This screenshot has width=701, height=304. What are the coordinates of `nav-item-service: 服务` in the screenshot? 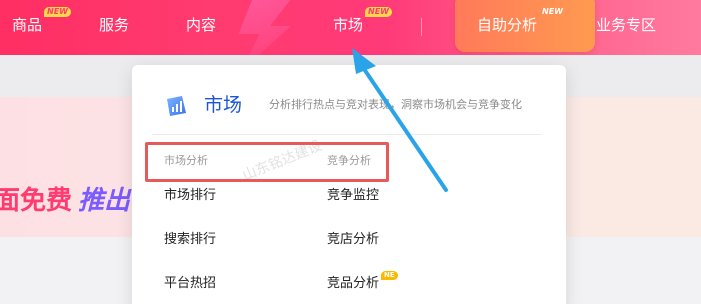 It's located at (114, 25).